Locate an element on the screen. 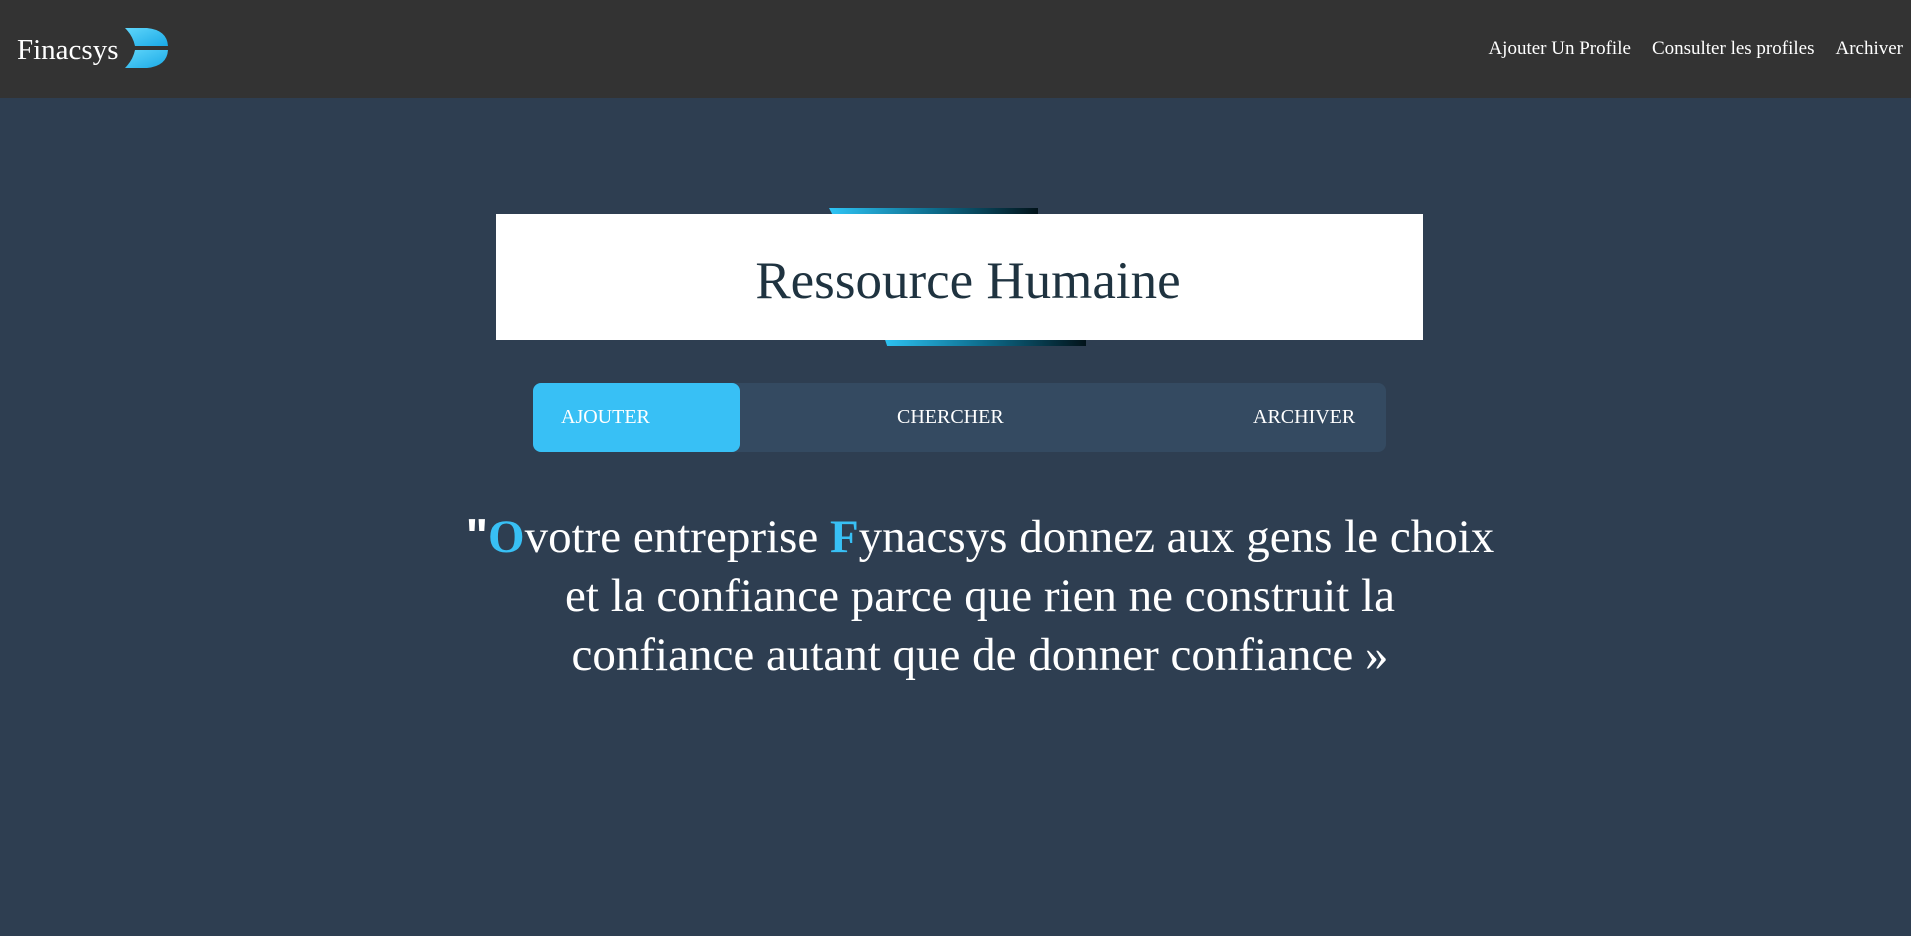  nav-archiver: Archiver is located at coordinates (1869, 49).